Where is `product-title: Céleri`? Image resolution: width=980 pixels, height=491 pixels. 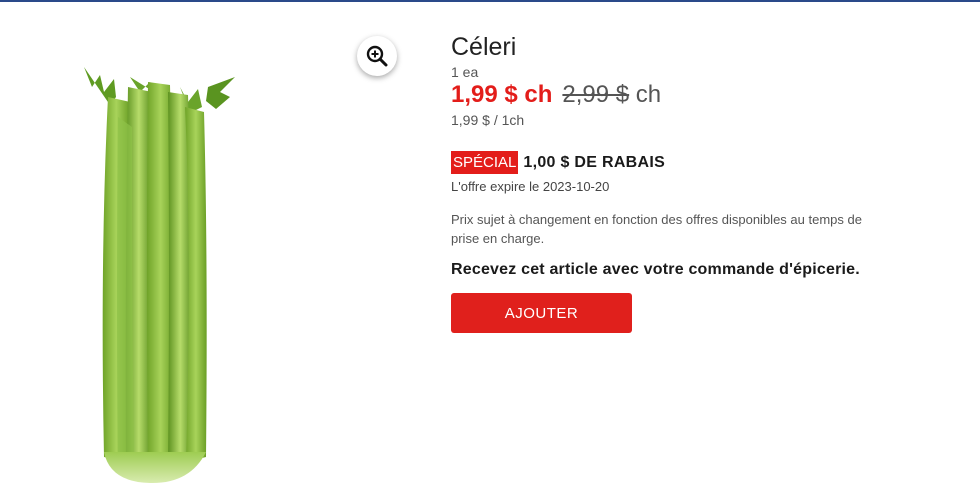 product-title: Céleri is located at coordinates (484, 47).